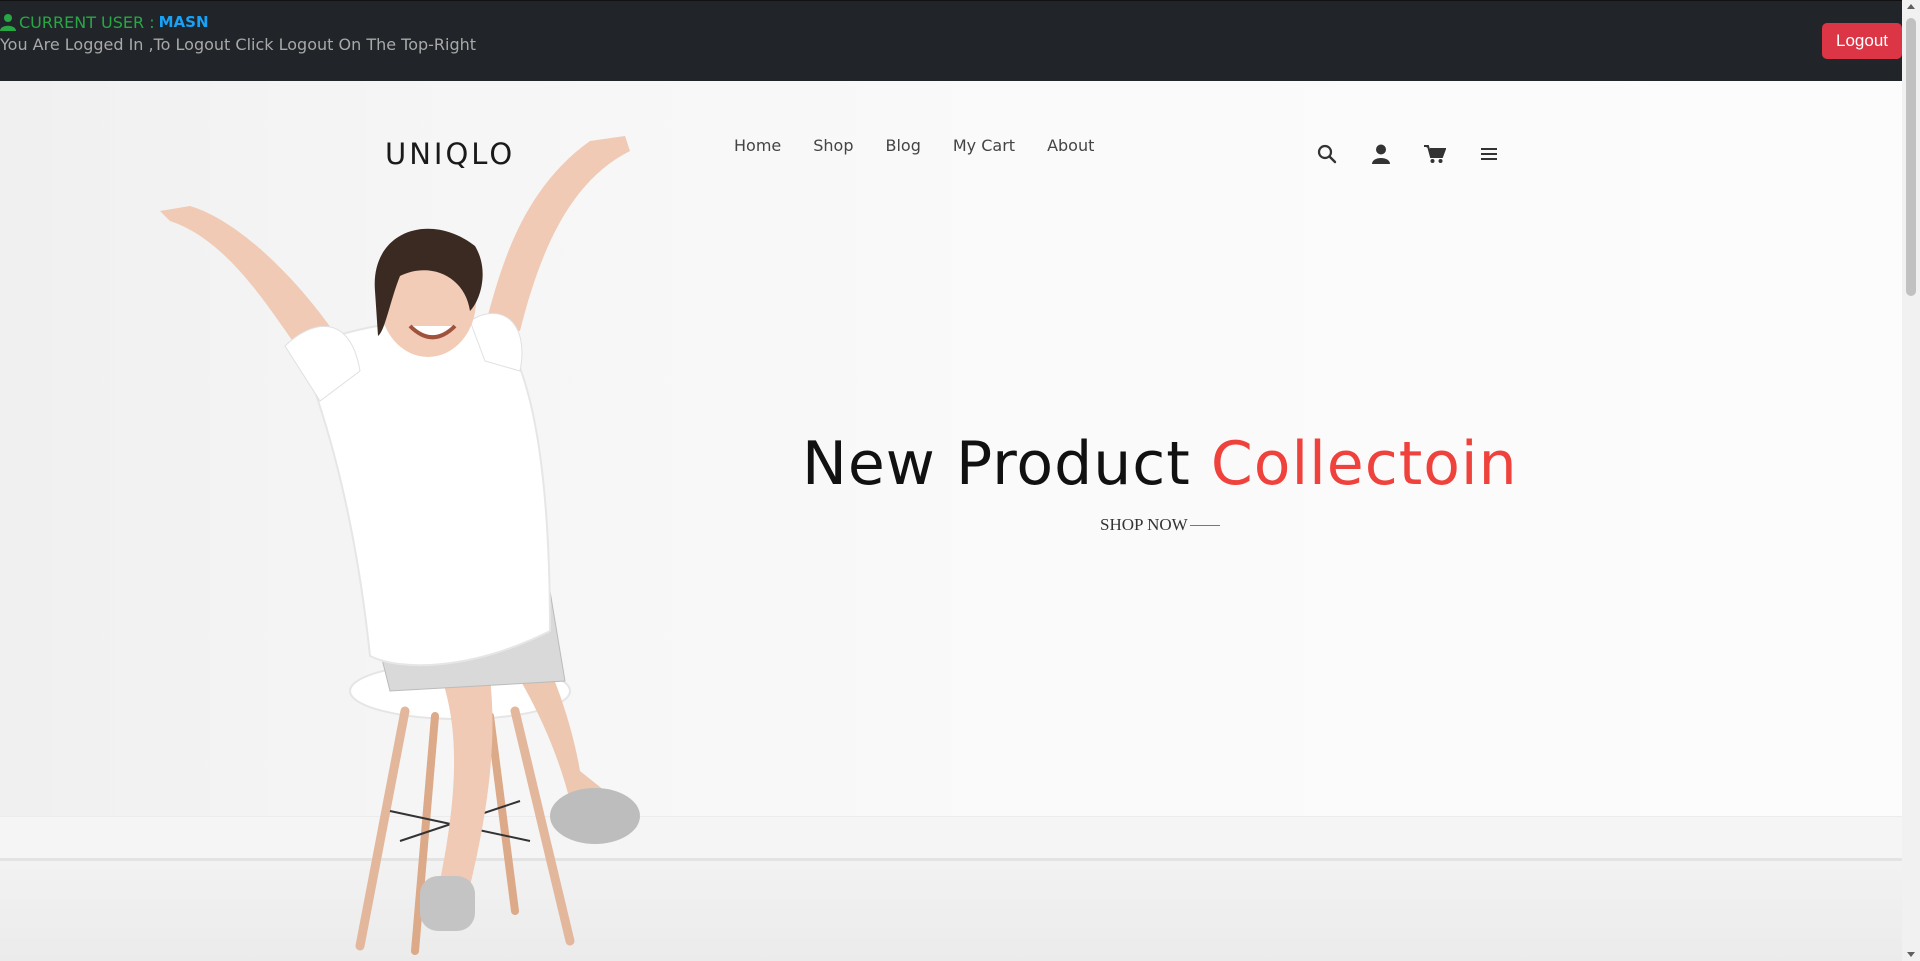 The image size is (1920, 961). What do you see at coordinates (1911, 157) in the screenshot?
I see `scrollbar-thumb` at bounding box center [1911, 157].